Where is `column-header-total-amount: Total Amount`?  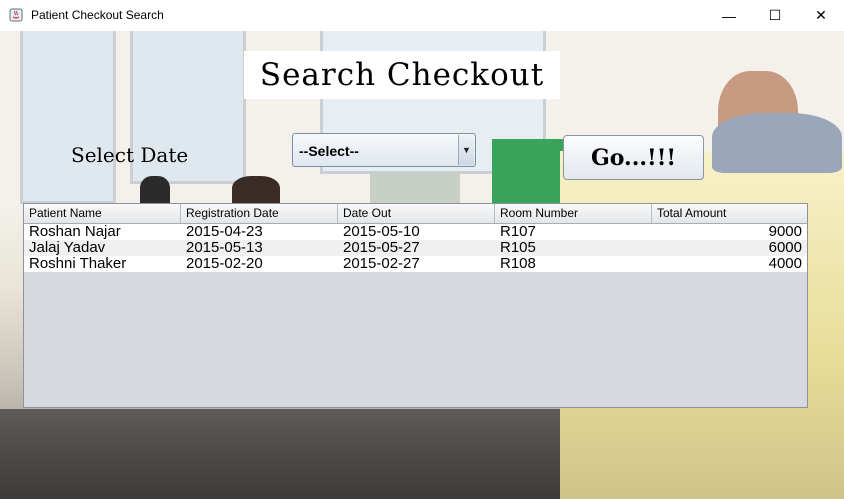 column-header-total-amount: Total Amount is located at coordinates (729, 213).